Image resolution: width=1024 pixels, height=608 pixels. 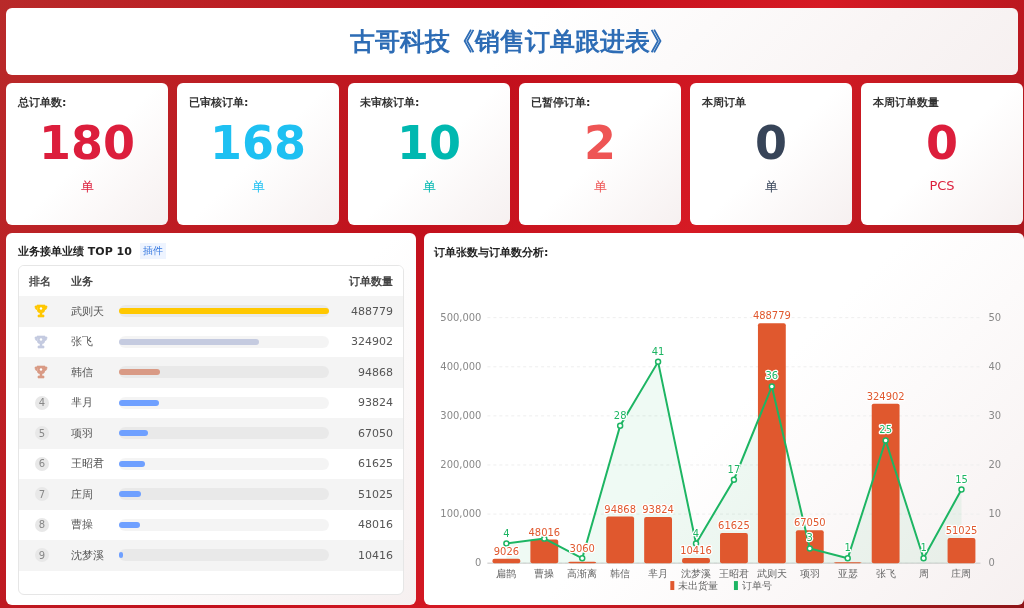 What do you see at coordinates (544, 532) in the screenshot?
I see `bar-value-label: 48016` at bounding box center [544, 532].